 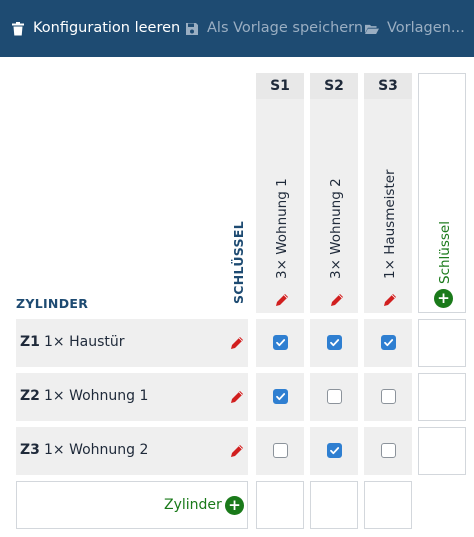 I want to click on edit-key-s1-pencil-icon, so click(x=282, y=300).